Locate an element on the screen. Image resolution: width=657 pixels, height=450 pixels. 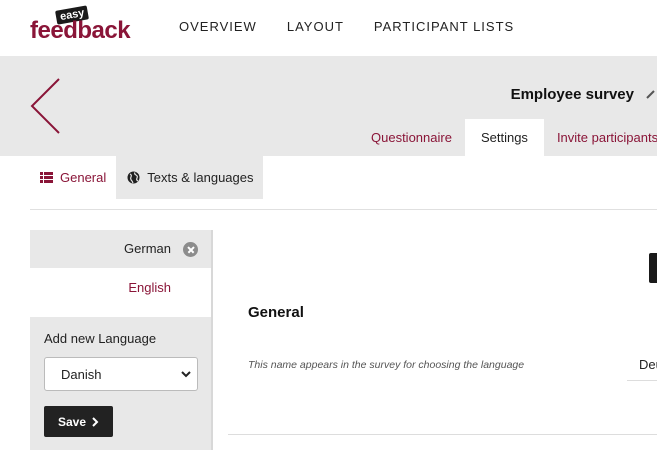
settings-subtabs: General Texts & languages is located at coordinates (147, 177).